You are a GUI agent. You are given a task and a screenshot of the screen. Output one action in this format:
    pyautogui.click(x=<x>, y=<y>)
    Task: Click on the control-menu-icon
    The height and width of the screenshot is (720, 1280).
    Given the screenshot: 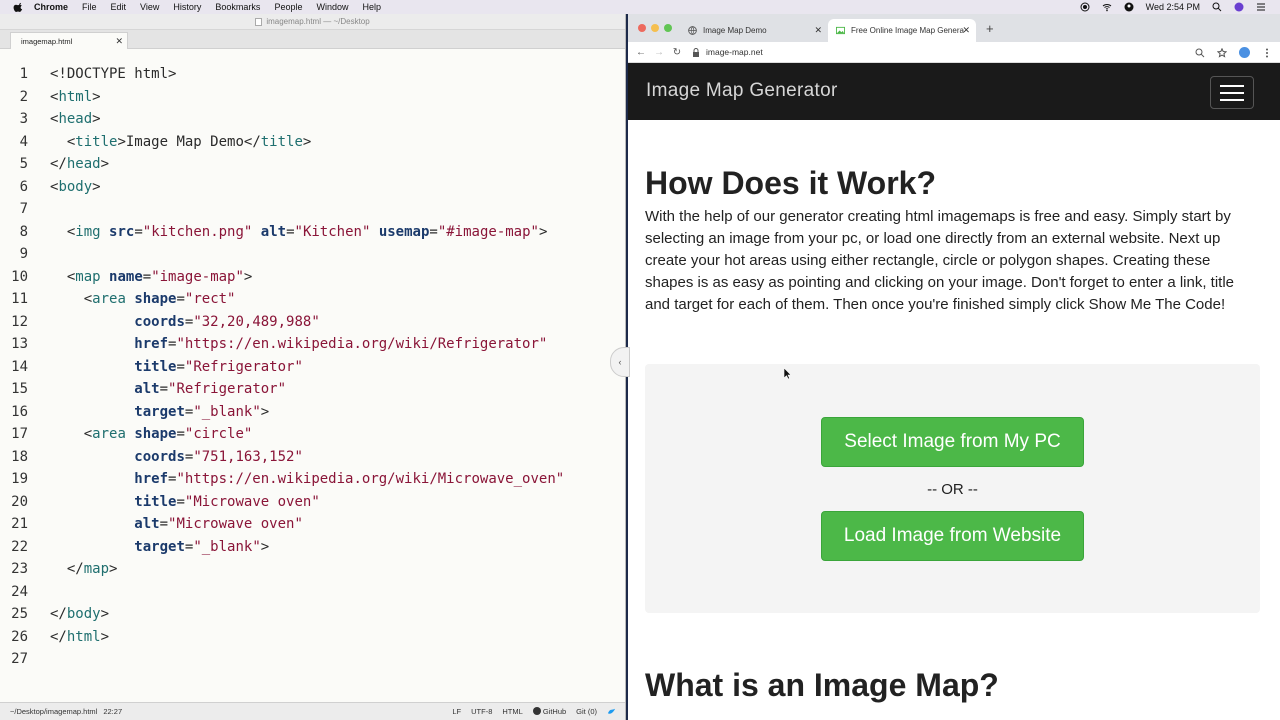 What is the action you would take?
    pyautogui.click(x=1261, y=7)
    